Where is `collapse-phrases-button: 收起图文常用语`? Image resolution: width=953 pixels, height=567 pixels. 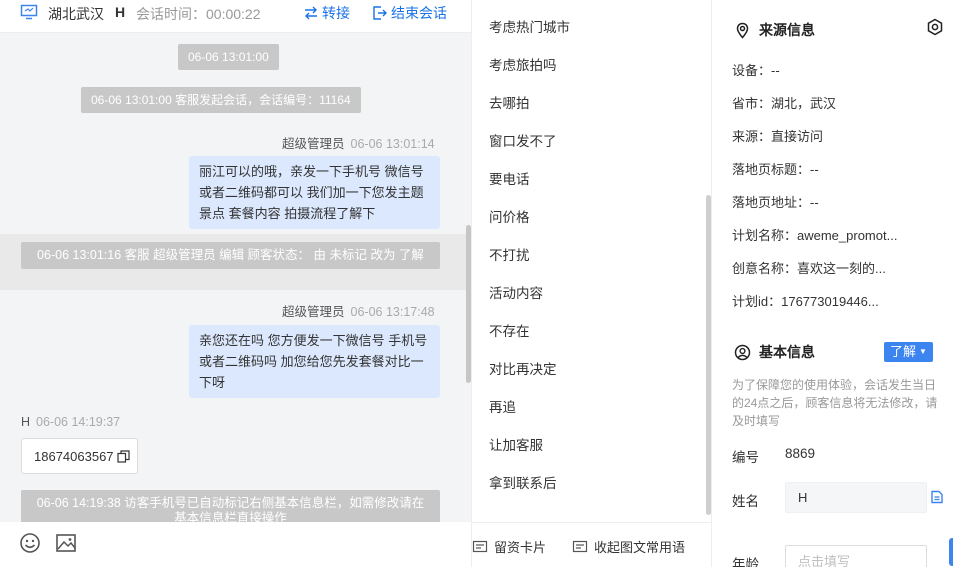 collapse-phrases-button: 收起图文常用语 is located at coordinates (628, 546).